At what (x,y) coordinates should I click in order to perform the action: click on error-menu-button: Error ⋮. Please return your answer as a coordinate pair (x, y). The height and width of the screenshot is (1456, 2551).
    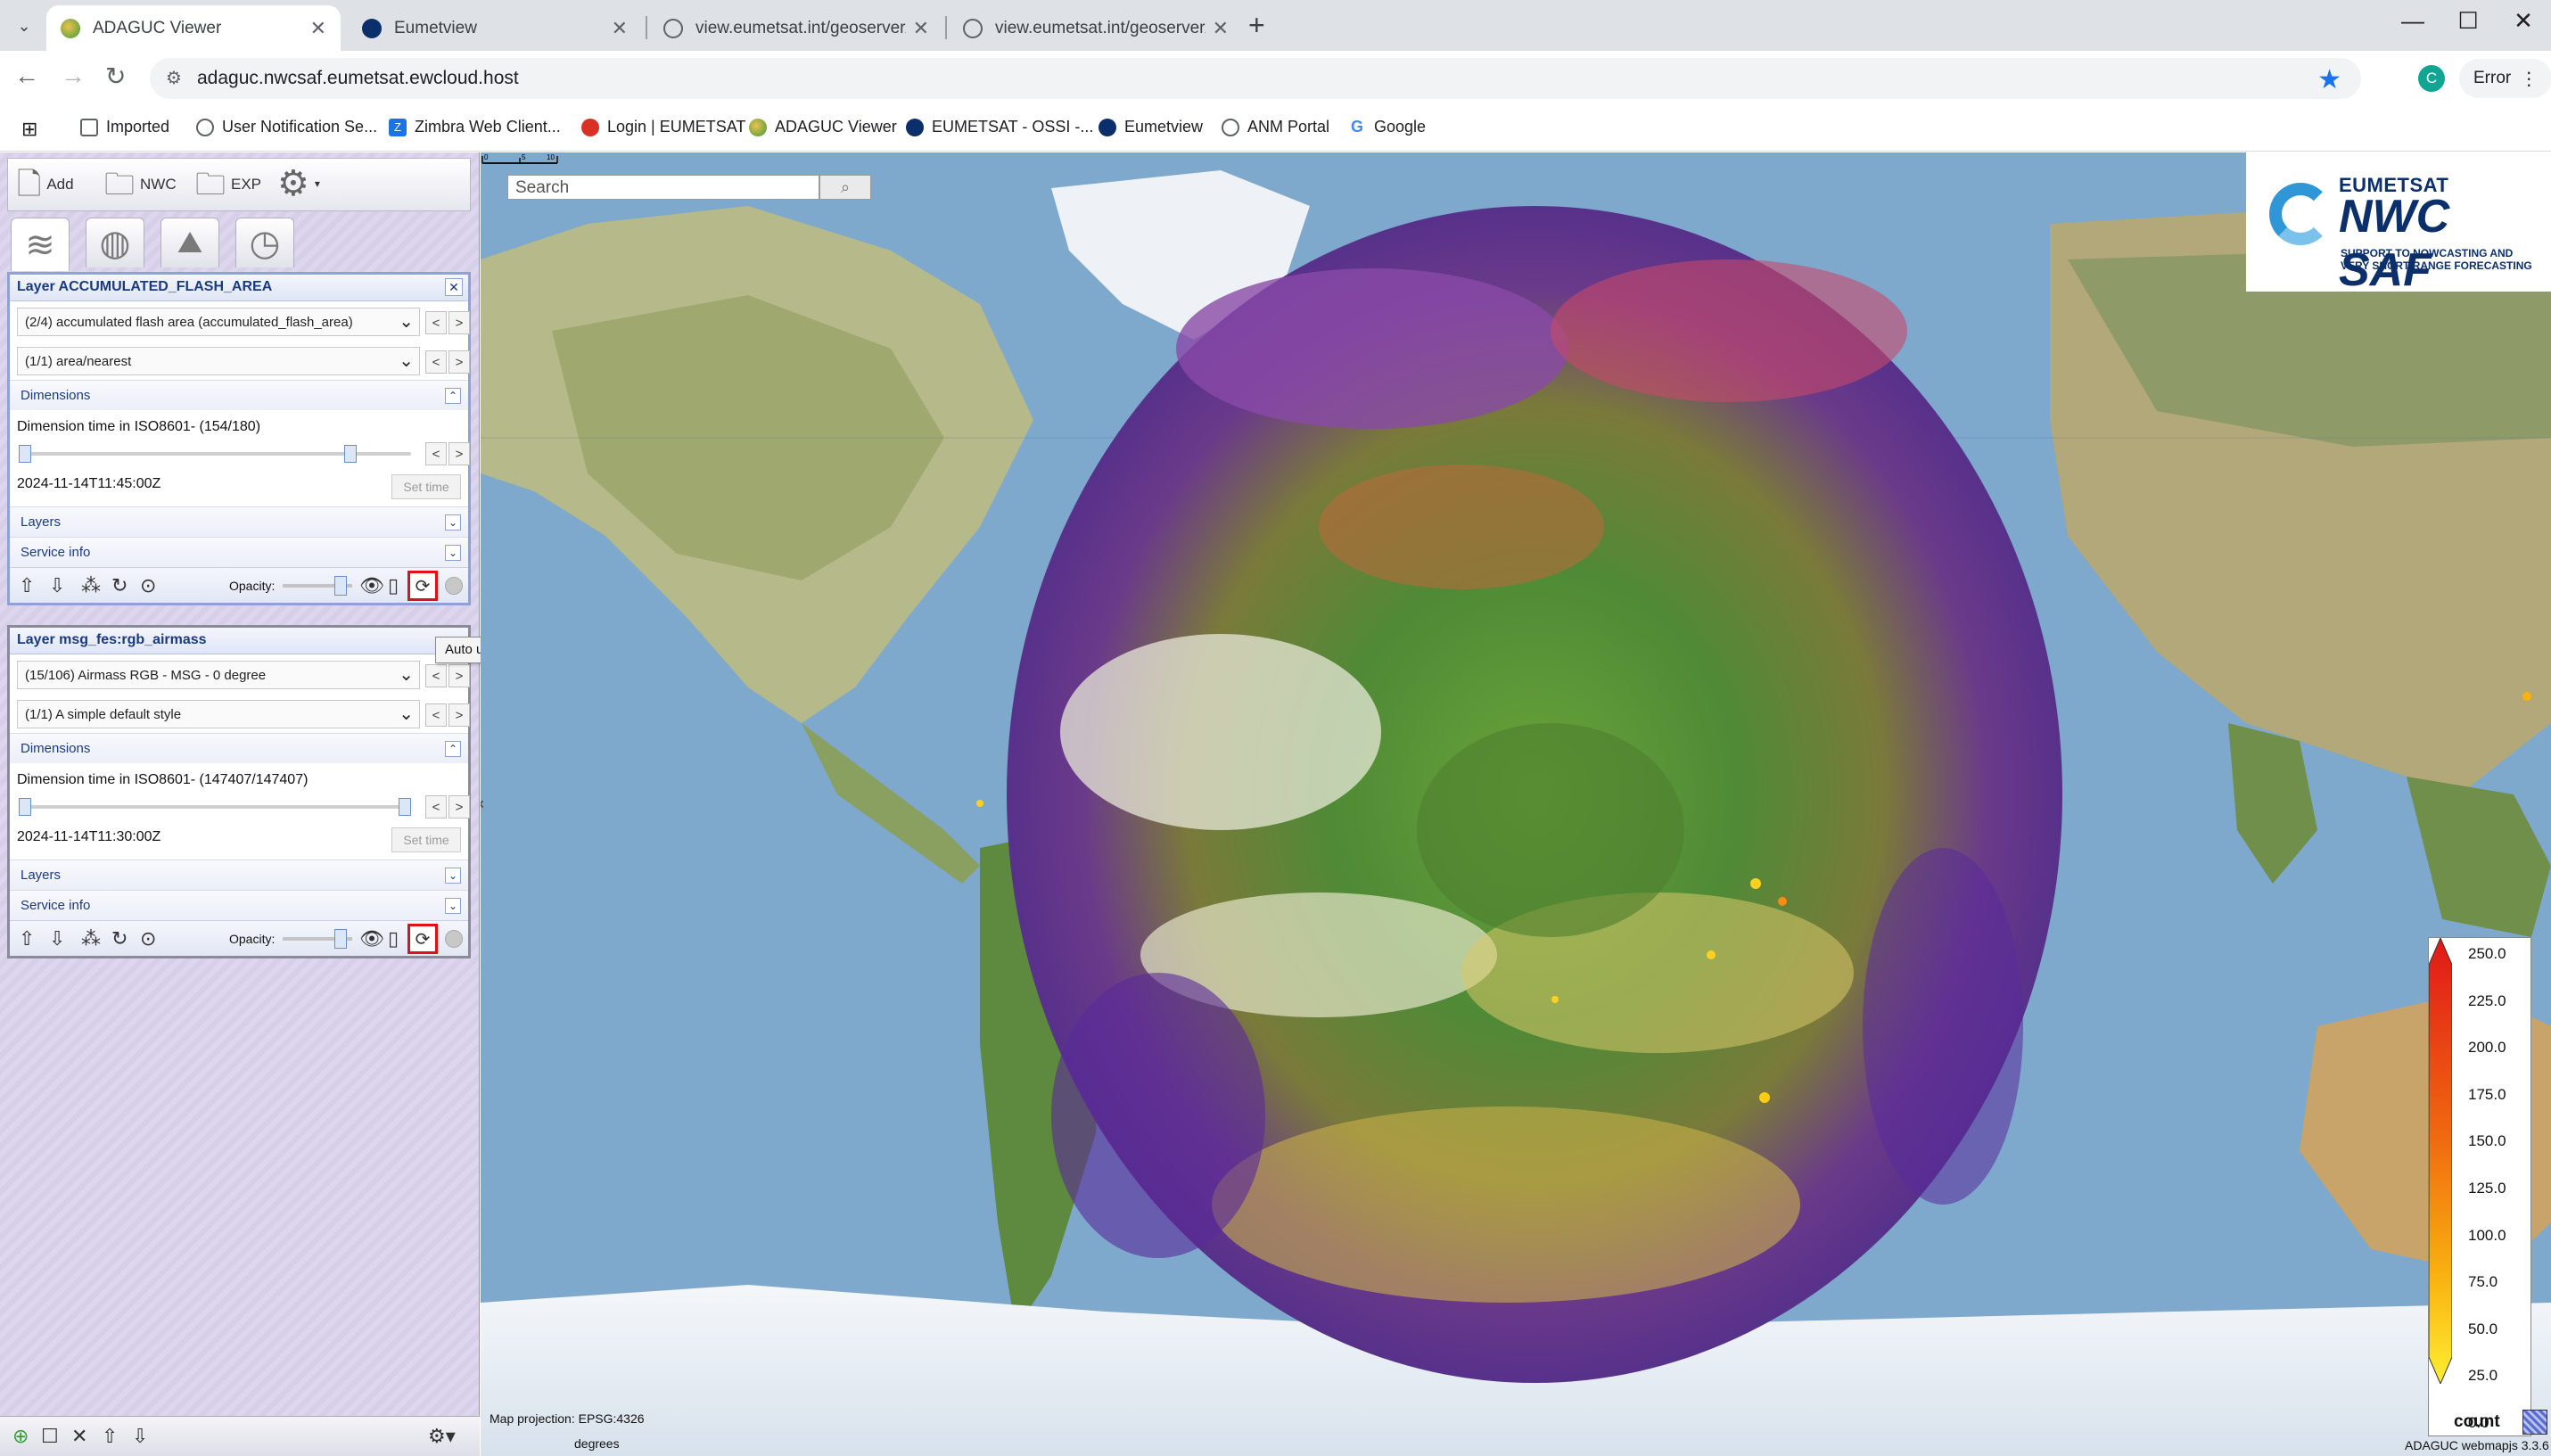
    Looking at the image, I should click on (2505, 78).